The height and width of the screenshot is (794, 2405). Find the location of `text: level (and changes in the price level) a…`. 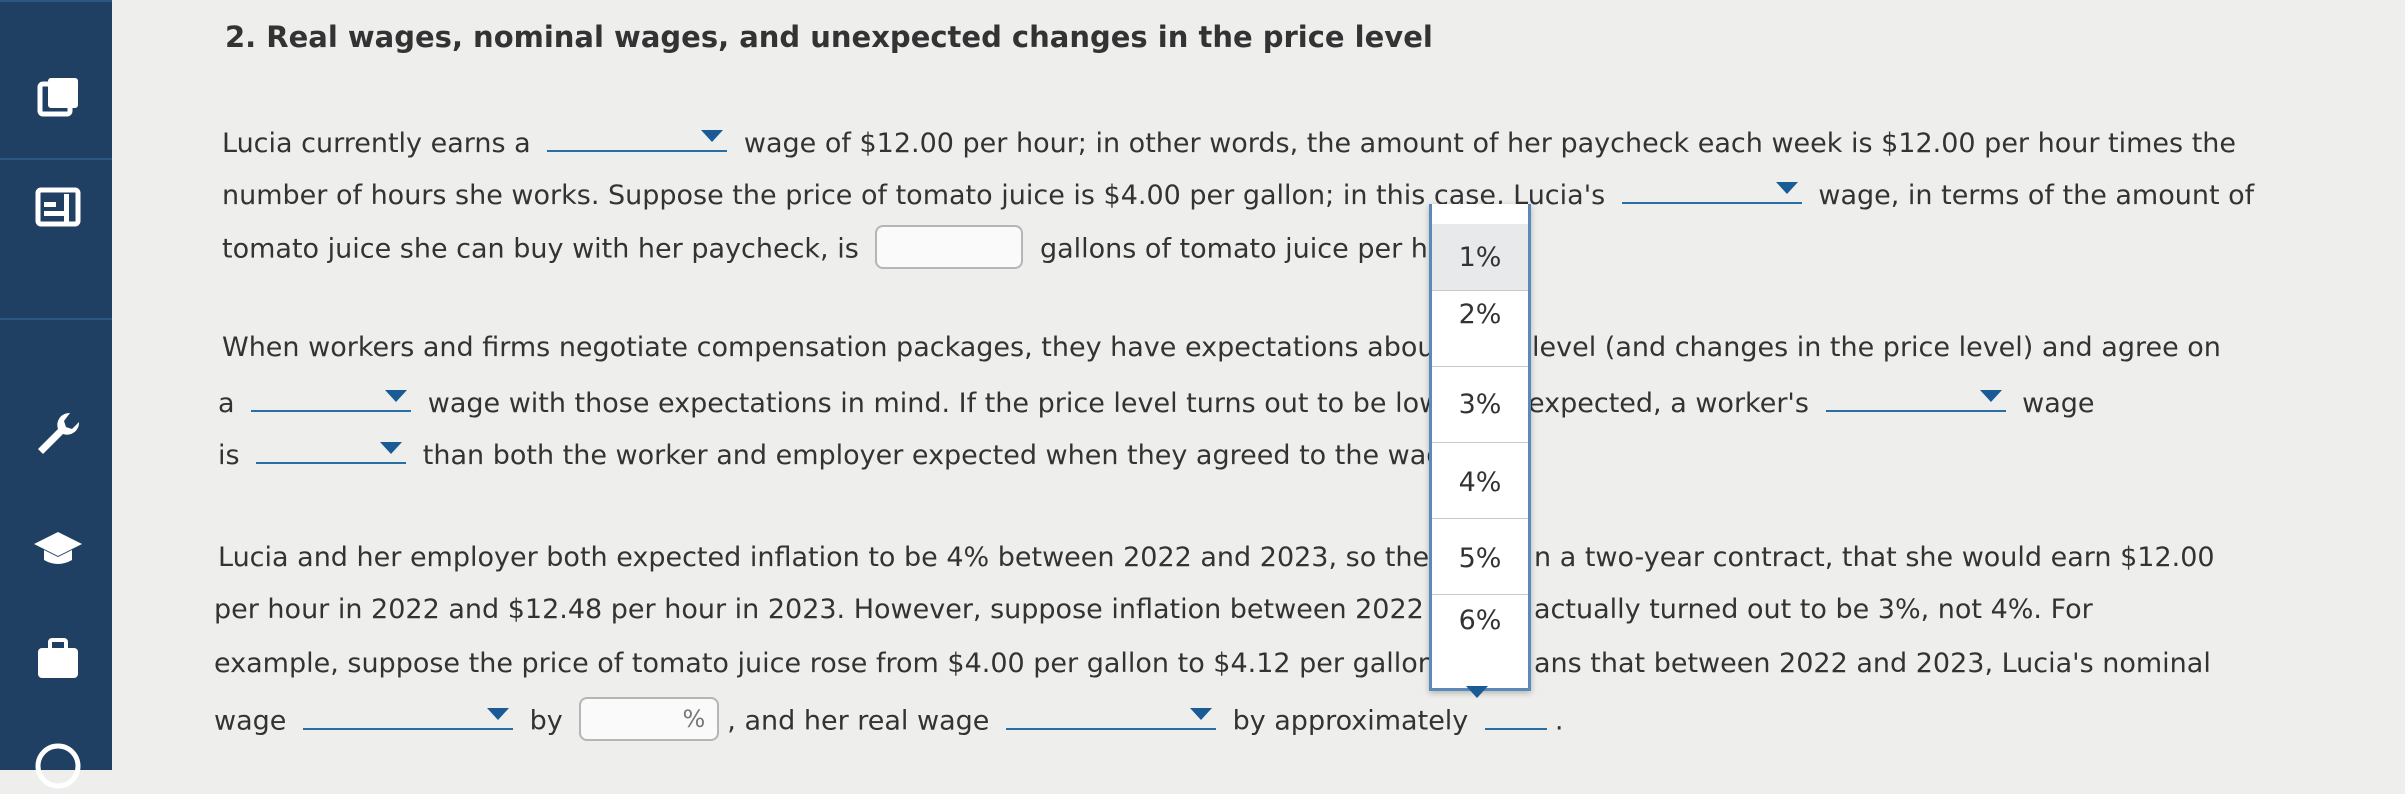

text: level (and changes in the price level) a… is located at coordinates (1876, 347).